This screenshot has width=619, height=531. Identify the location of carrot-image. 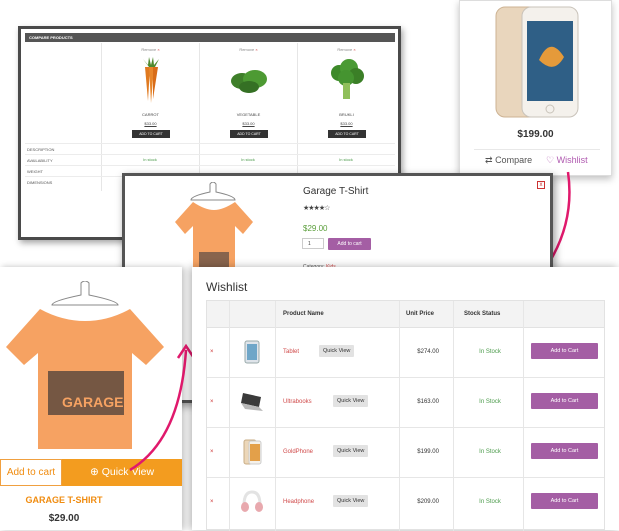
(151, 80).